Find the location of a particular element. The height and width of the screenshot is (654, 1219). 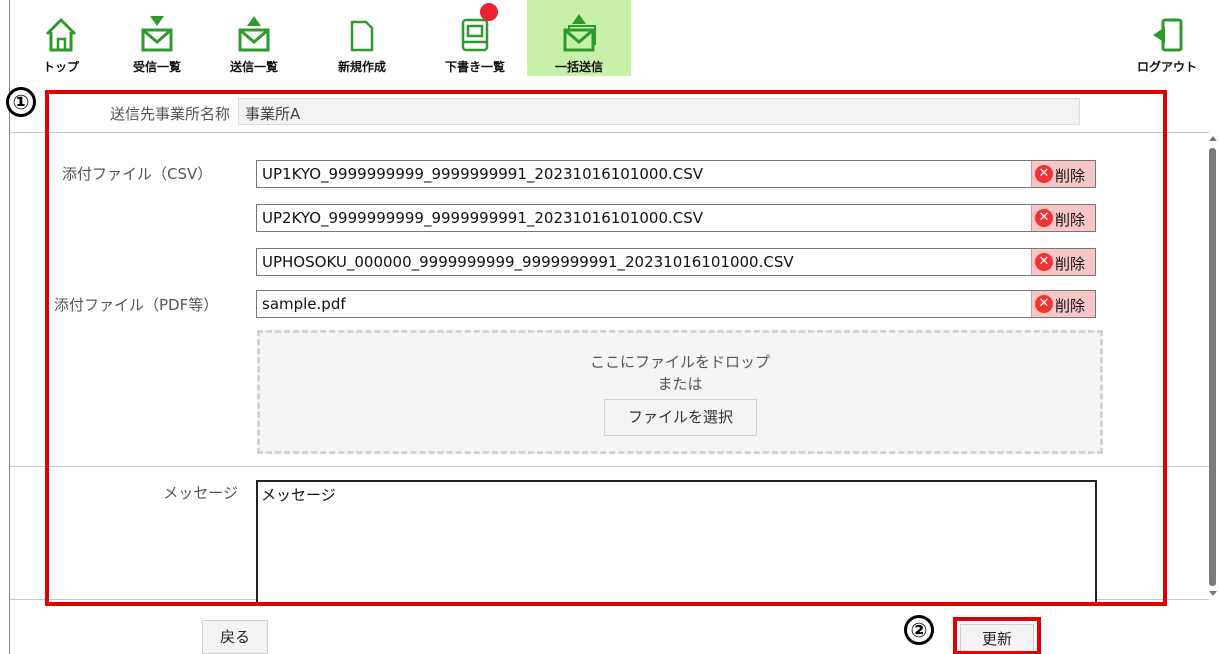

home-icon is located at coordinates (61, 35).